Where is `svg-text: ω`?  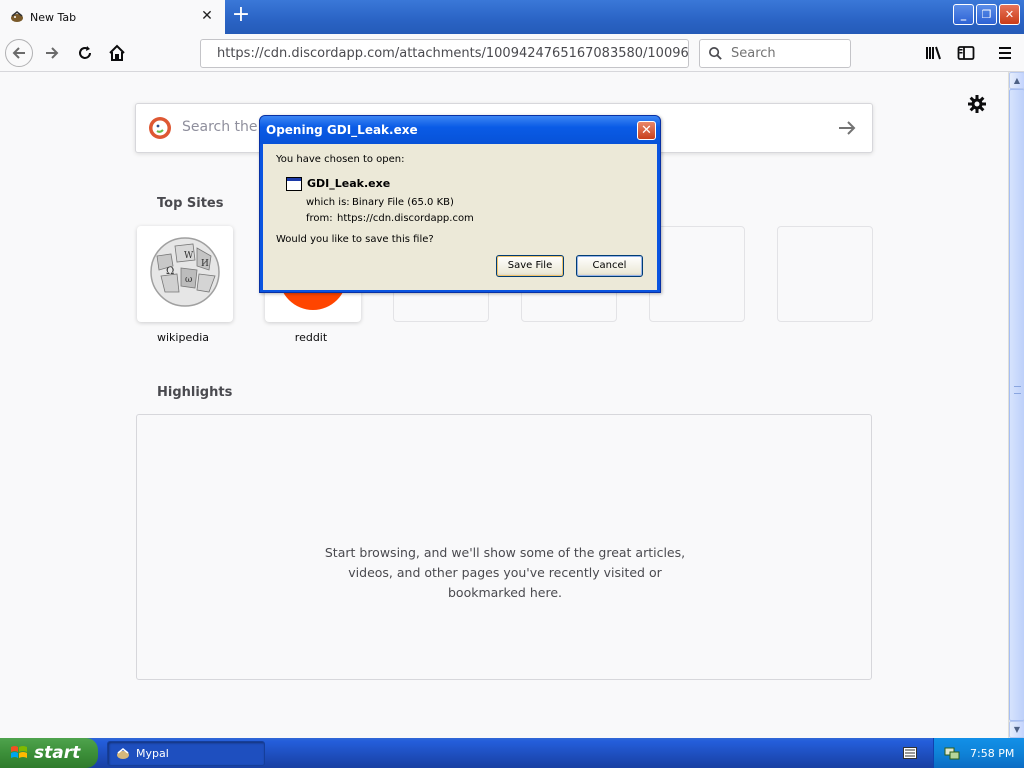
svg-text: ω is located at coordinates (188, 280).